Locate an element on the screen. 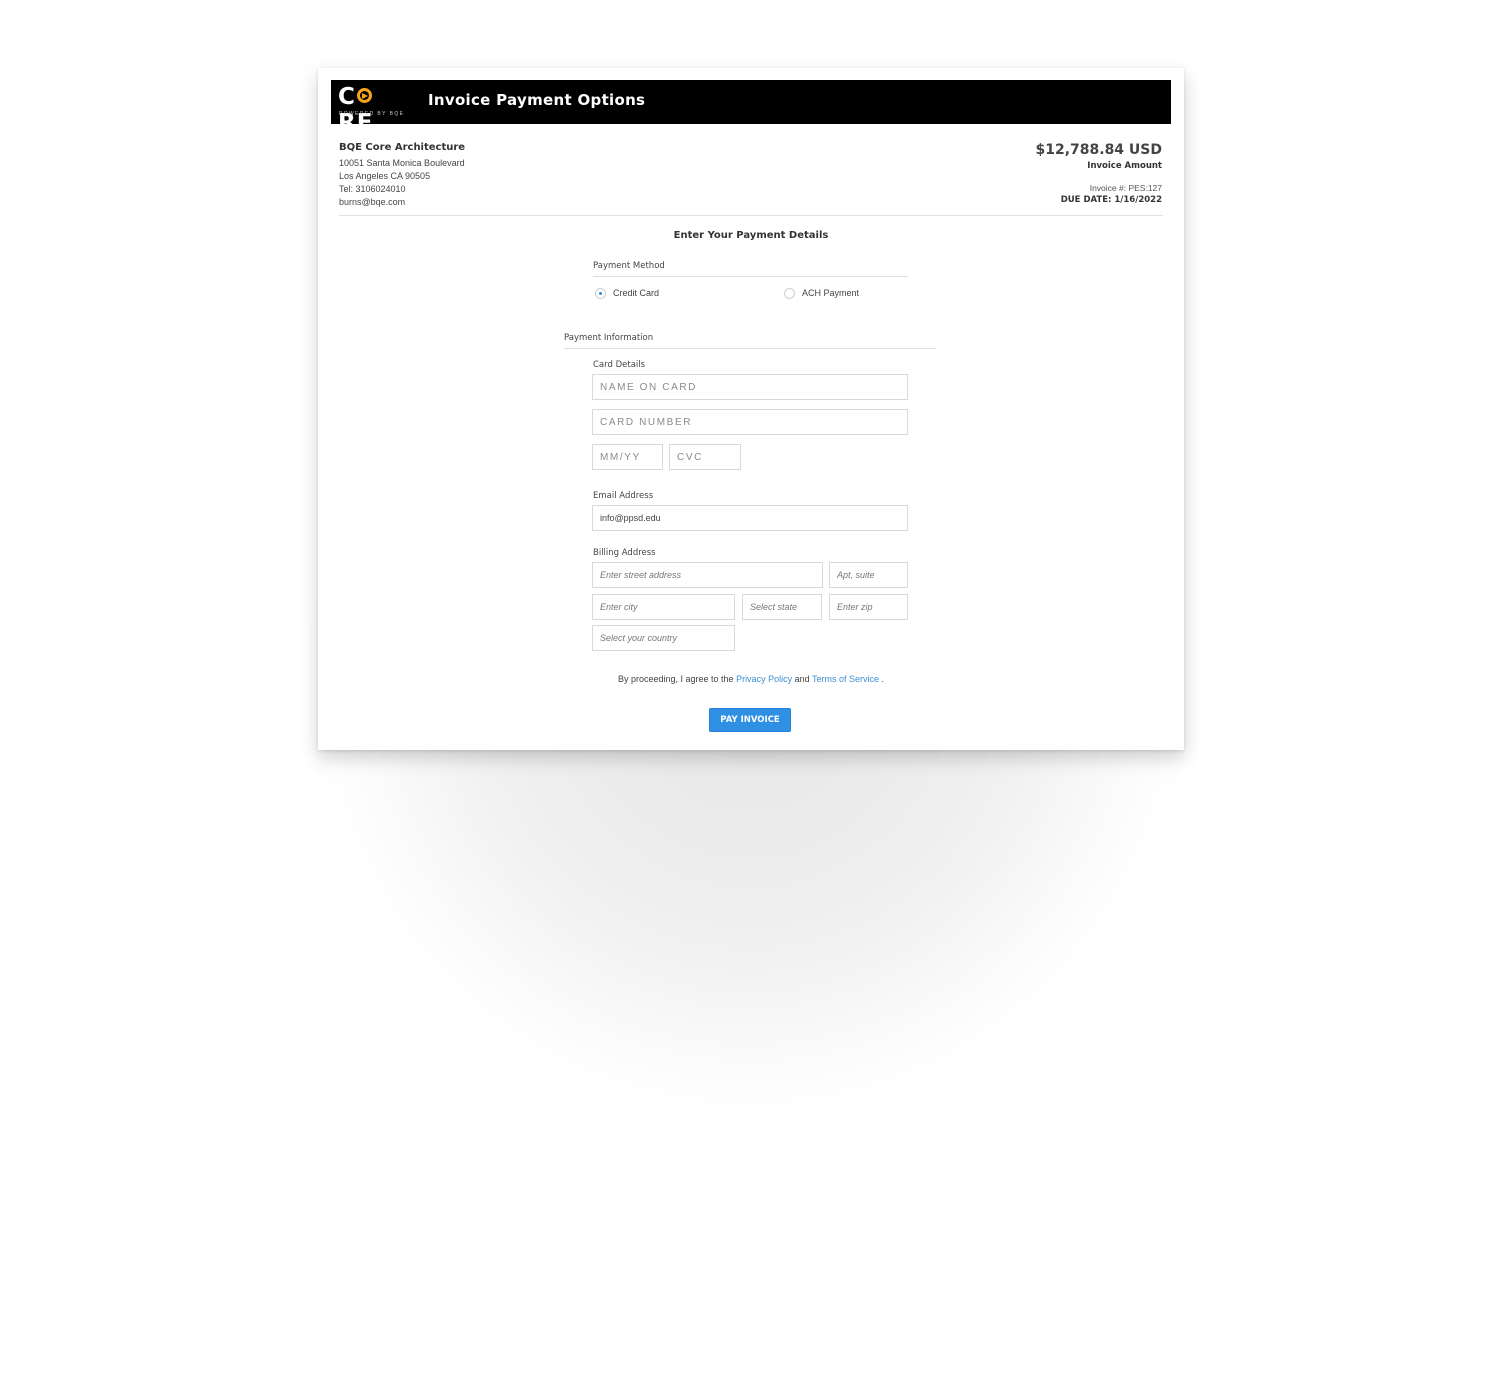 Image resolution: width=1500 pixels, height=1384 pixels. page-title: Invoice Payment Options is located at coordinates (537, 100).